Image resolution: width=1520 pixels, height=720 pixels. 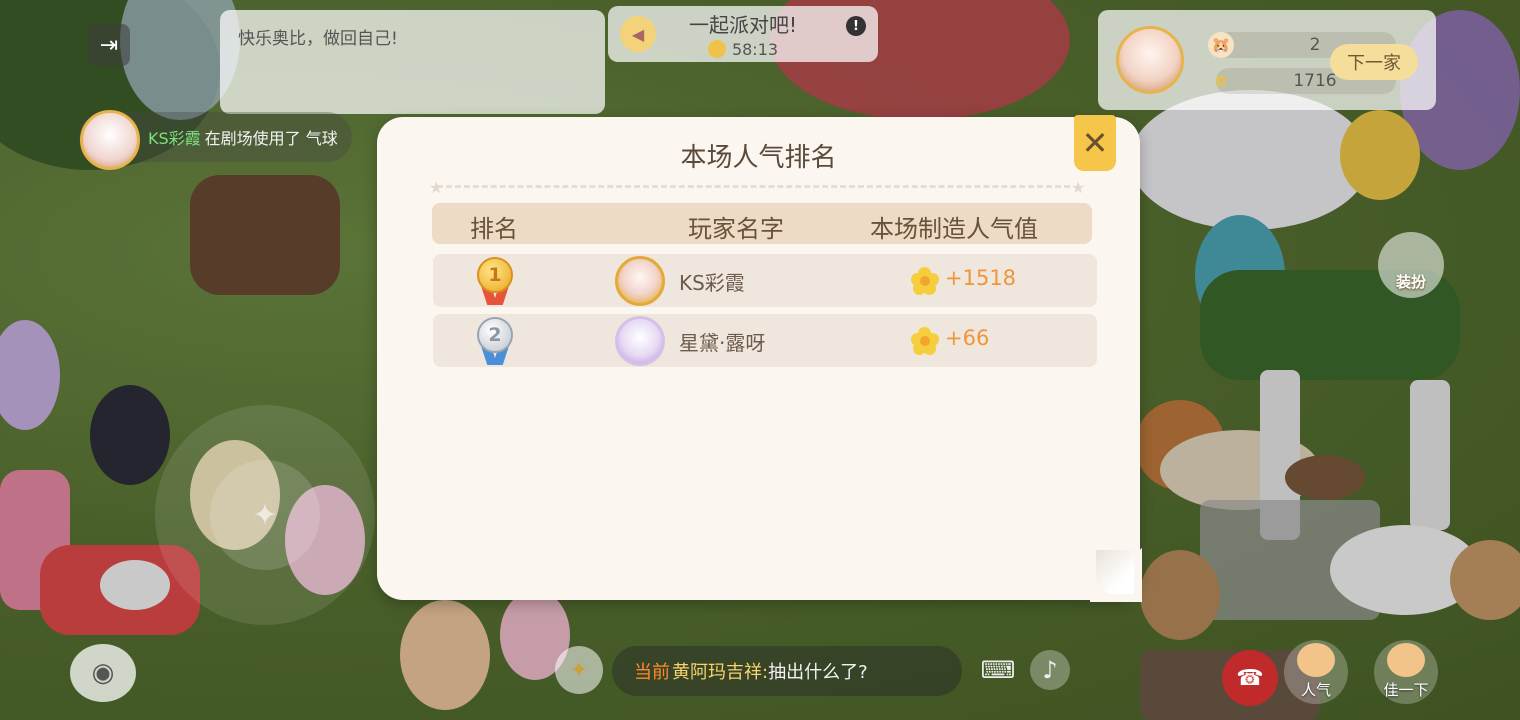 I want to click on silver-medal-icon: 2, so click(x=495, y=341).